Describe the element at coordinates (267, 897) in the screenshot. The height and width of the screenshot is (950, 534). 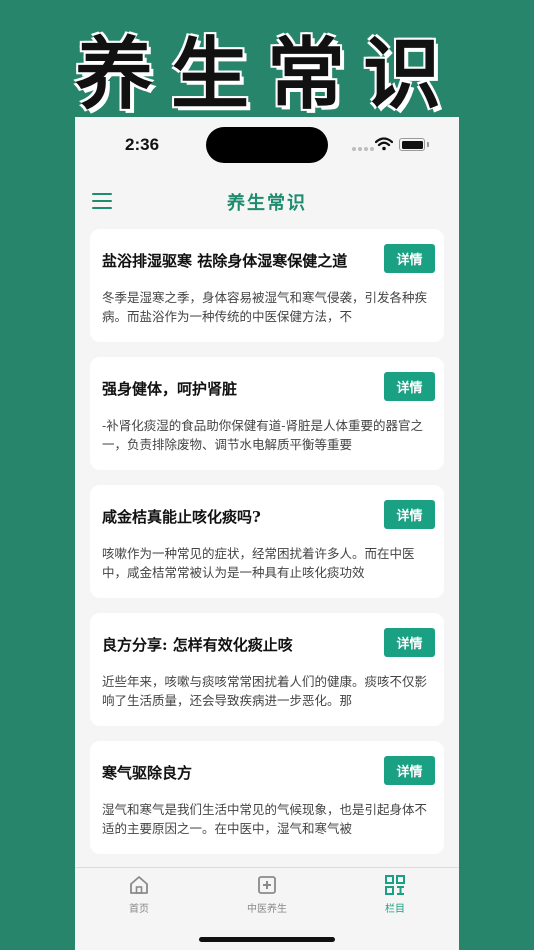
I see `tab-tcm: 中医养生` at that location.